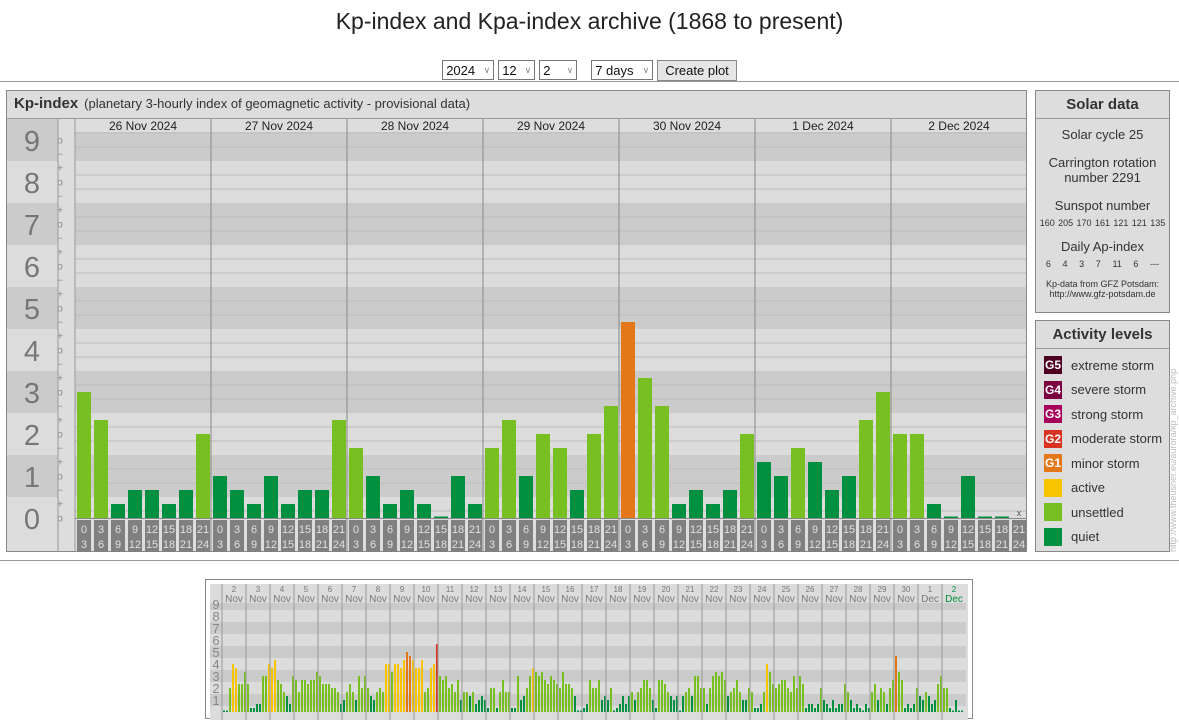 Image resolution: width=1179 pixels, height=725 pixels. I want to click on legend-label: active, so click(1088, 488).